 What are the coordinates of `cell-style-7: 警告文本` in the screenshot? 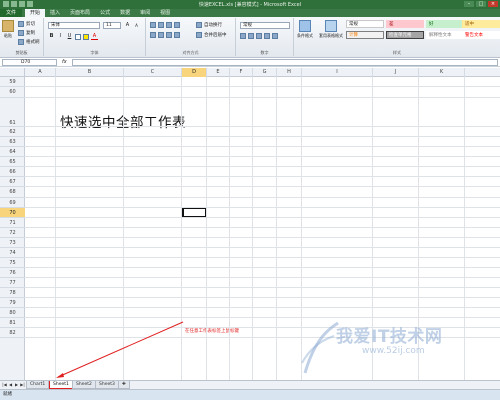 It's located at (481, 35).